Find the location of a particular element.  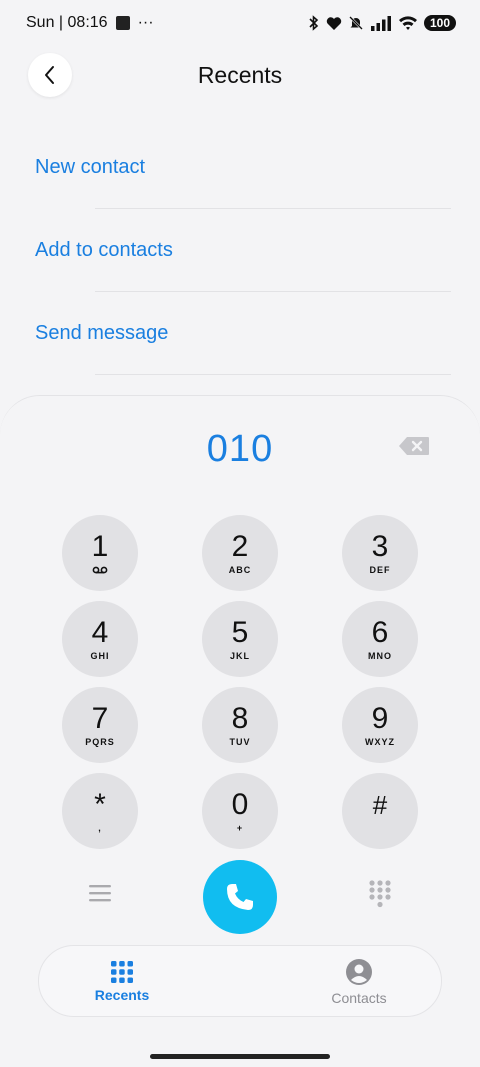

status-bar: Sun | 08:16 ··· 100 is located at coordinates (240, 23).